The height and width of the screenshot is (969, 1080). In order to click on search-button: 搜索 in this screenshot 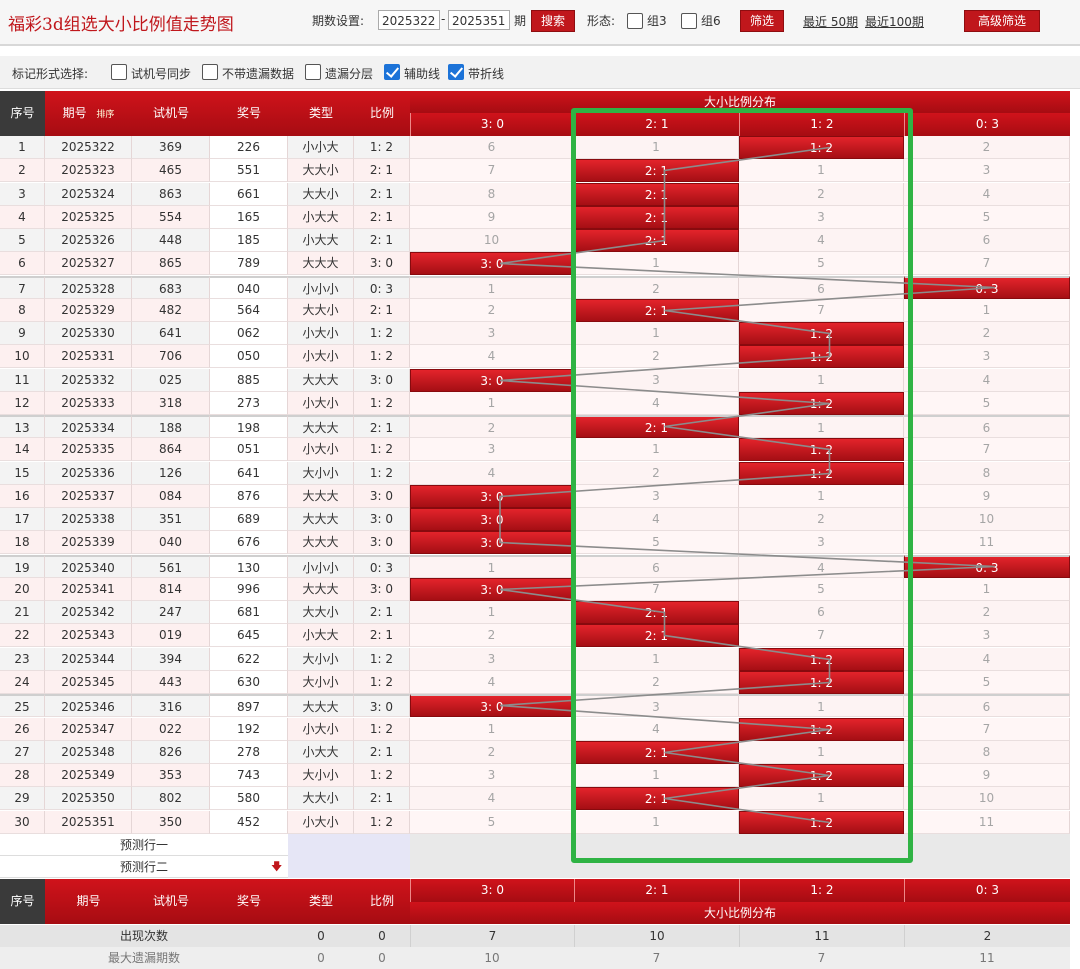, I will do `click(553, 21)`.